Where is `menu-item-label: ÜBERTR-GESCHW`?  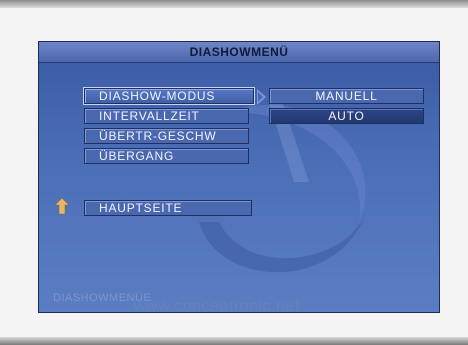 menu-item-label: ÜBERTR-GESCHW is located at coordinates (158, 136).